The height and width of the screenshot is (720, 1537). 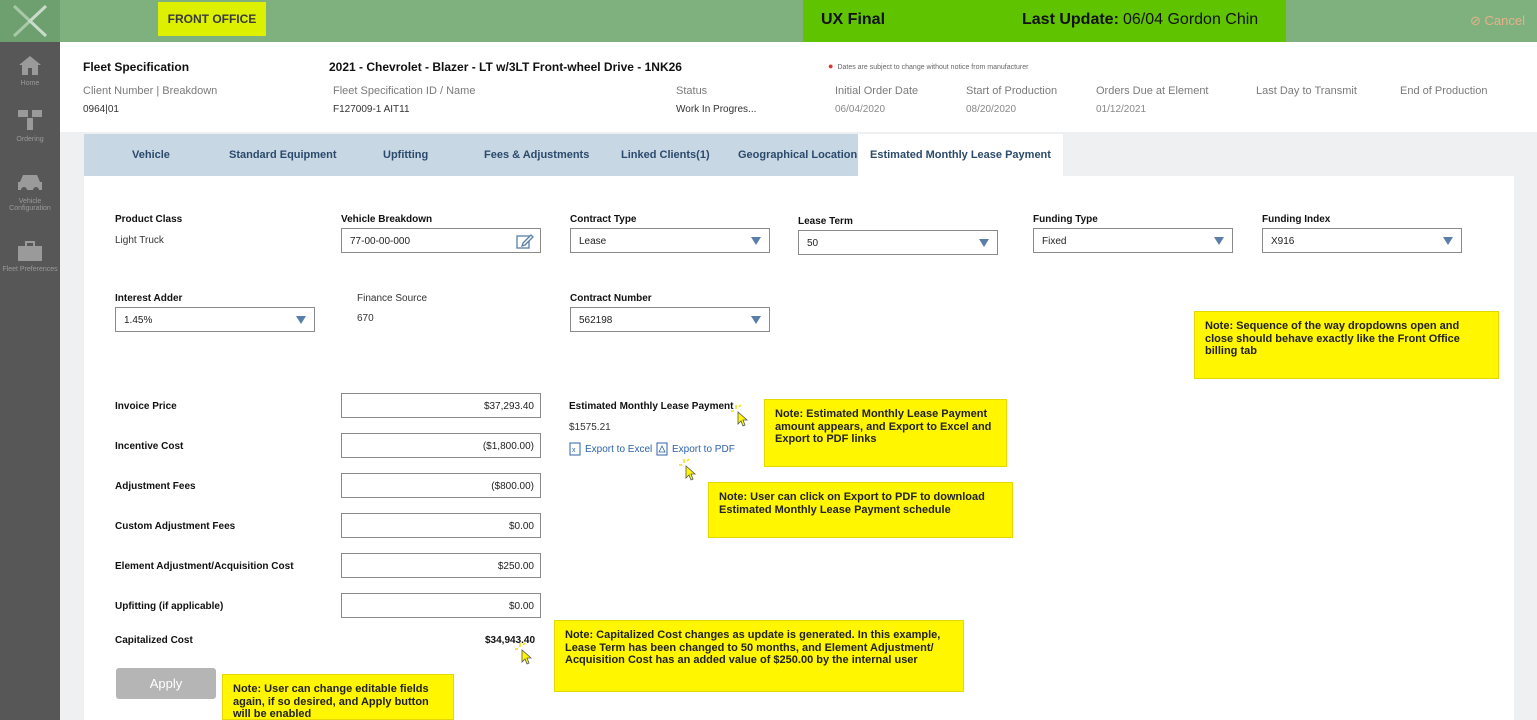 I want to click on export-pdf-label: Export to PDF, so click(x=703, y=449).